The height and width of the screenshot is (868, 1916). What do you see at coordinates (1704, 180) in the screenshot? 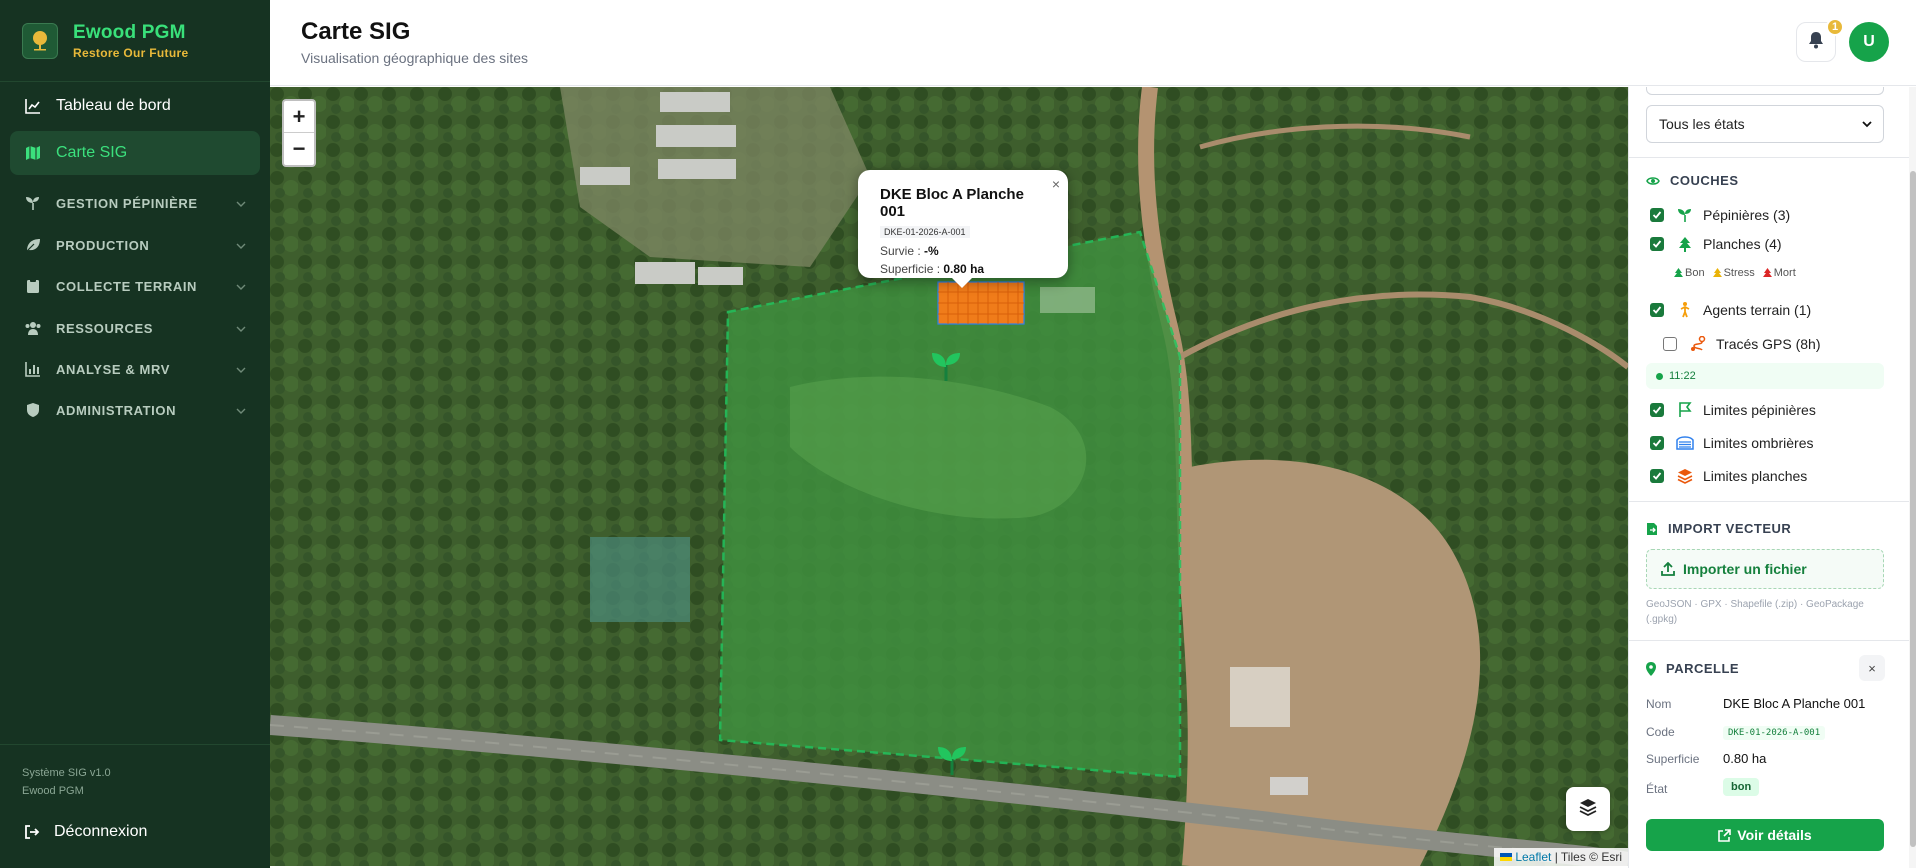
I see `layers-title: COUCHES` at bounding box center [1704, 180].